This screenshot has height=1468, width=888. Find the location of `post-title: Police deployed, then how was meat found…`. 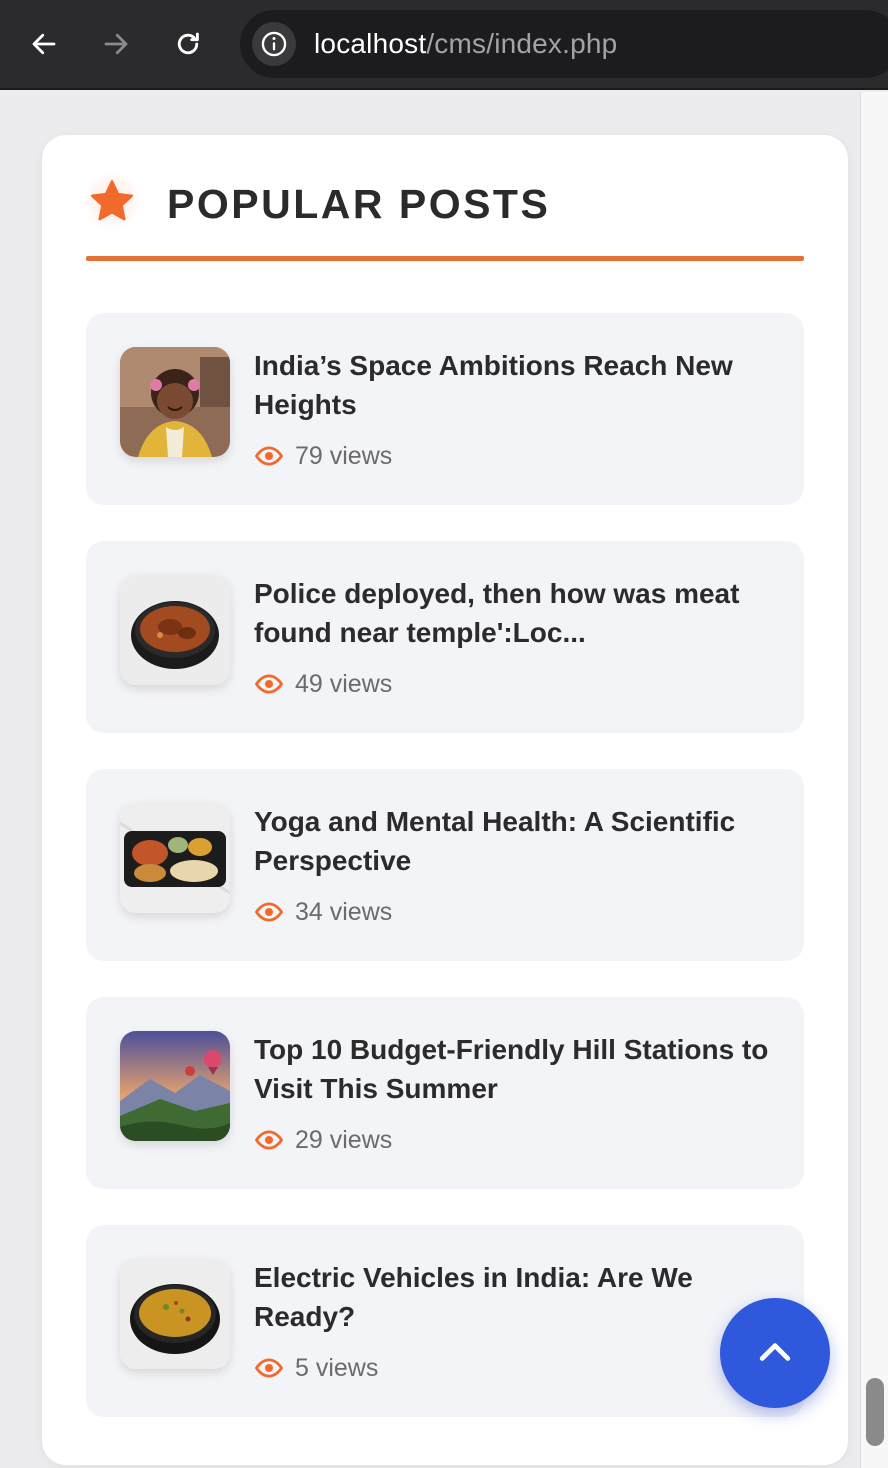

post-title: Police deployed, then how was meat found… is located at coordinates (519, 613).